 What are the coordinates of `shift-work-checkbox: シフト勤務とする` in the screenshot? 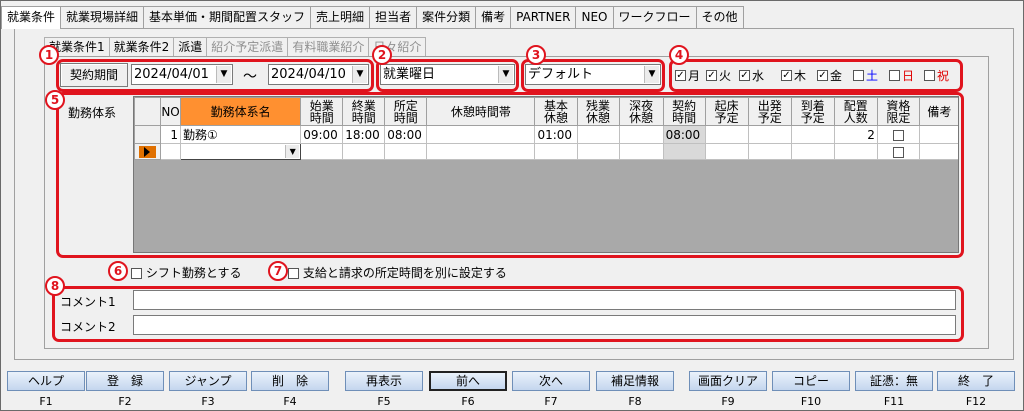 It's located at (186, 272).